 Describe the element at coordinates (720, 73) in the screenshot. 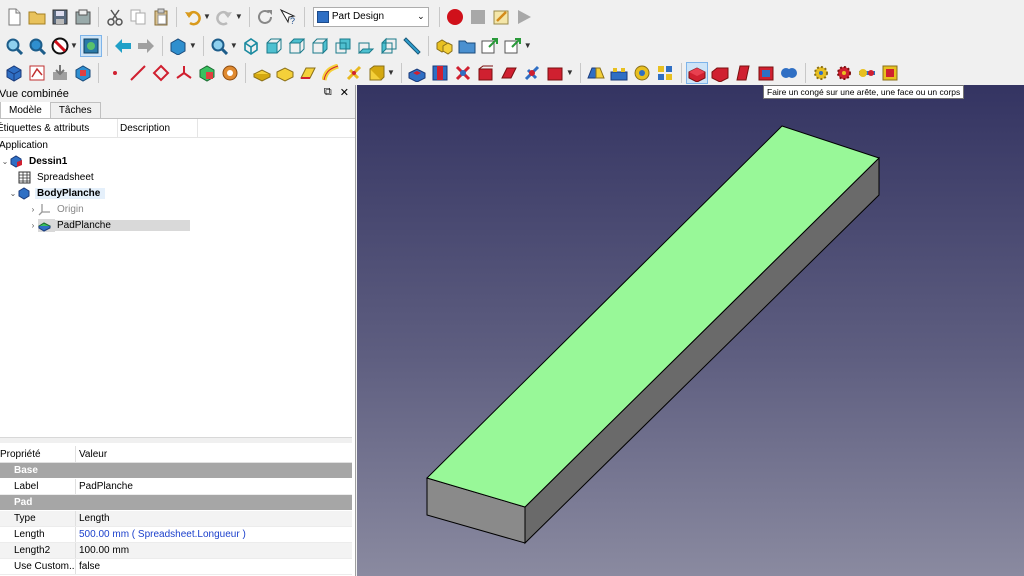

I see `chamfer-icon` at that location.